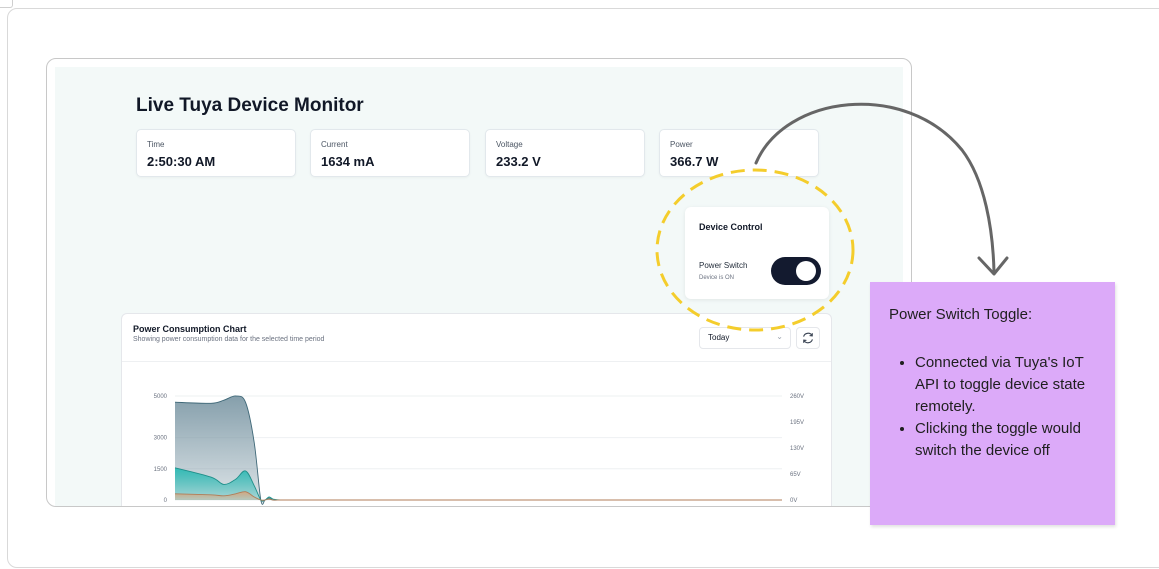 This screenshot has height=569, width=1159. I want to click on stat-value: 233.2 V, so click(518, 161).